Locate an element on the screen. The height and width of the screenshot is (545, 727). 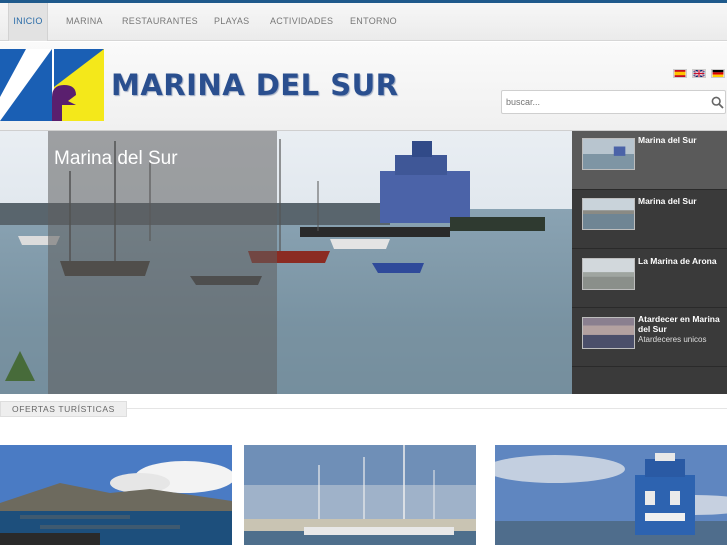
marina-logo-icon is located at coordinates (52, 85).